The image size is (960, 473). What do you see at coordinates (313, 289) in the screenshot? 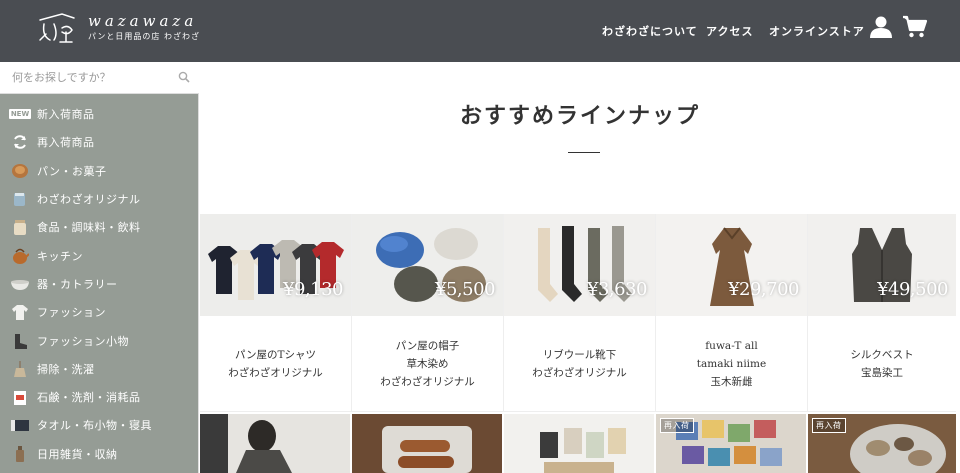
I see `product-price: ¥9,130` at bounding box center [313, 289].